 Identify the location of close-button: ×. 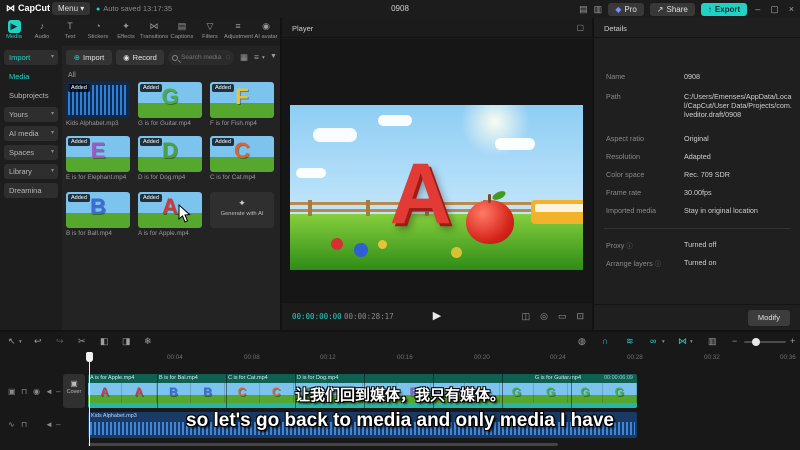
(791, 9).